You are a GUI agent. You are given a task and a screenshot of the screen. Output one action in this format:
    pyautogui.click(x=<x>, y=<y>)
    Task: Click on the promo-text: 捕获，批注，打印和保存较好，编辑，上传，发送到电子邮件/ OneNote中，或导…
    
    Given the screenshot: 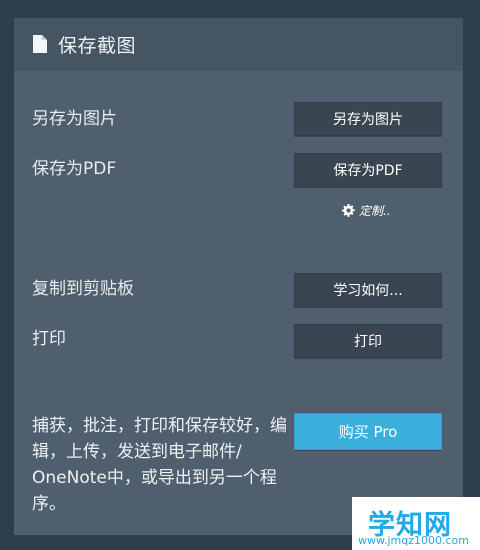 What is the action you would take?
    pyautogui.click(x=159, y=465)
    